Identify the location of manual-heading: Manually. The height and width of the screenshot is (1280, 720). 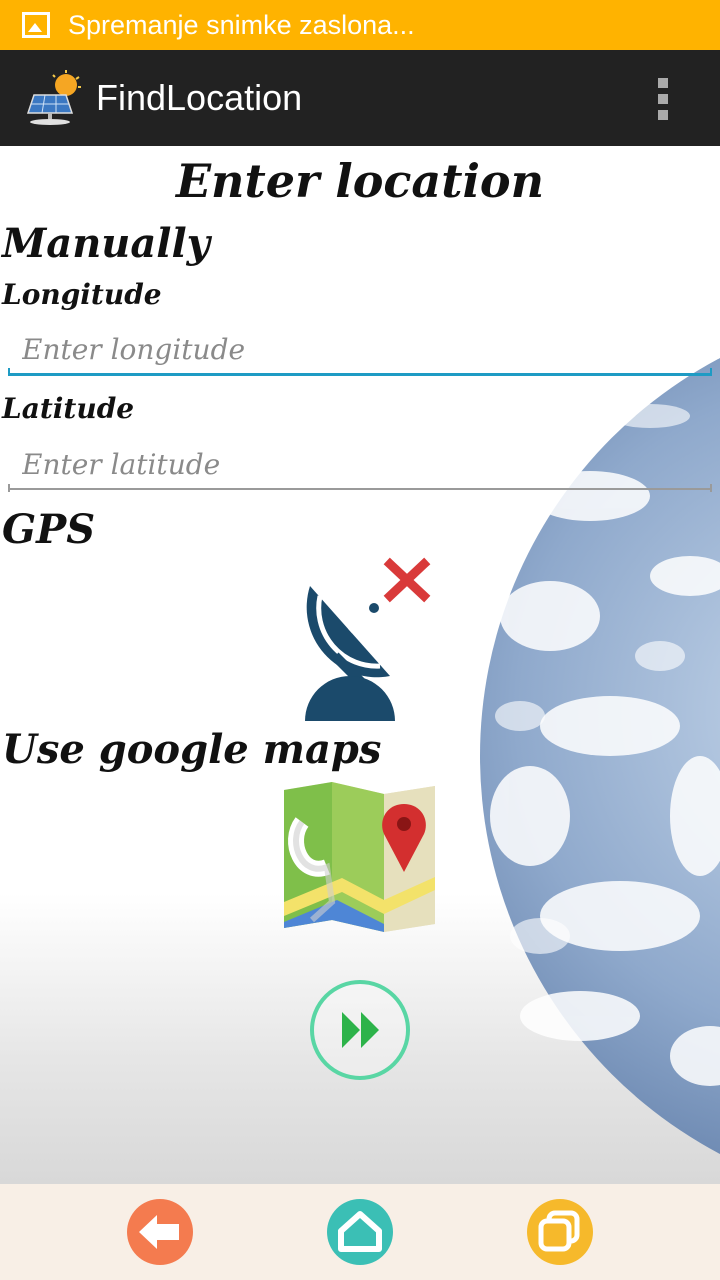
(106, 243).